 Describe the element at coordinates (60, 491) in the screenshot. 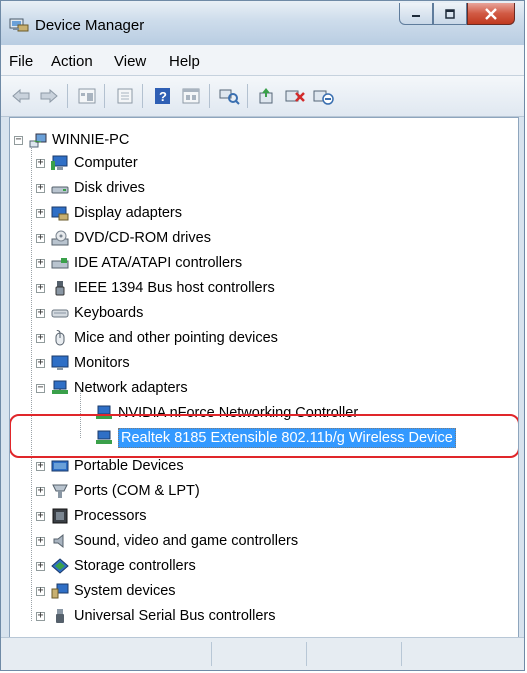

I see `port-icon` at that location.